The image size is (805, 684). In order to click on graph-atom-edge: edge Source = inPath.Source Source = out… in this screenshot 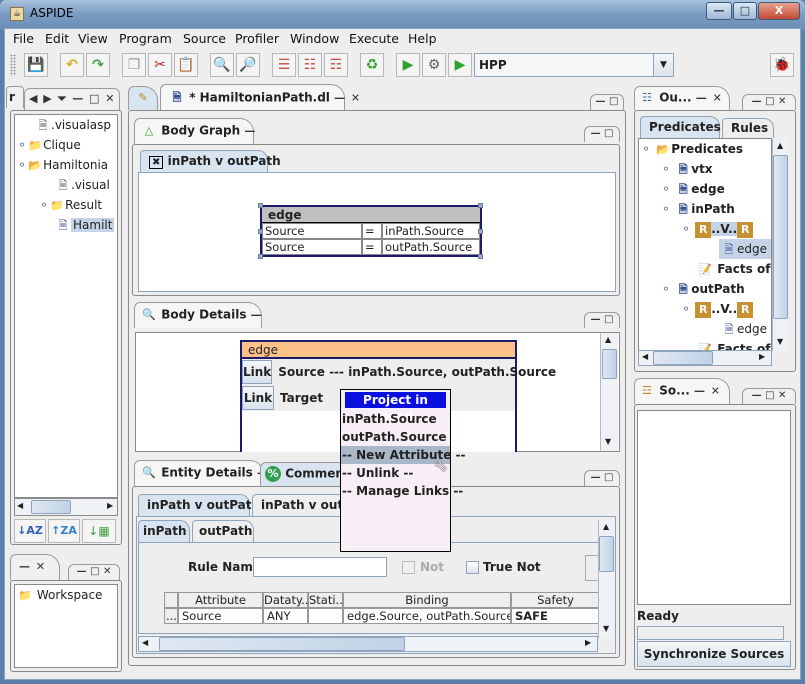, I will do `click(371, 231)`.